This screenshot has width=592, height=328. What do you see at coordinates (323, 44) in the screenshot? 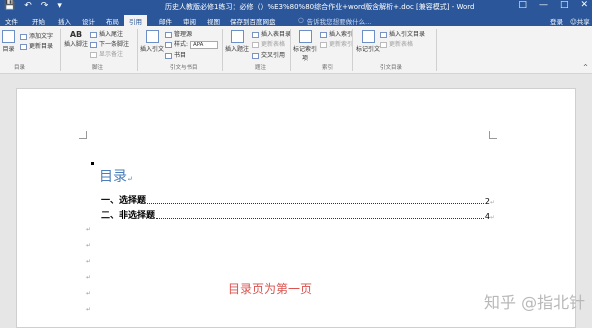
I see `update-index-icon` at bounding box center [323, 44].